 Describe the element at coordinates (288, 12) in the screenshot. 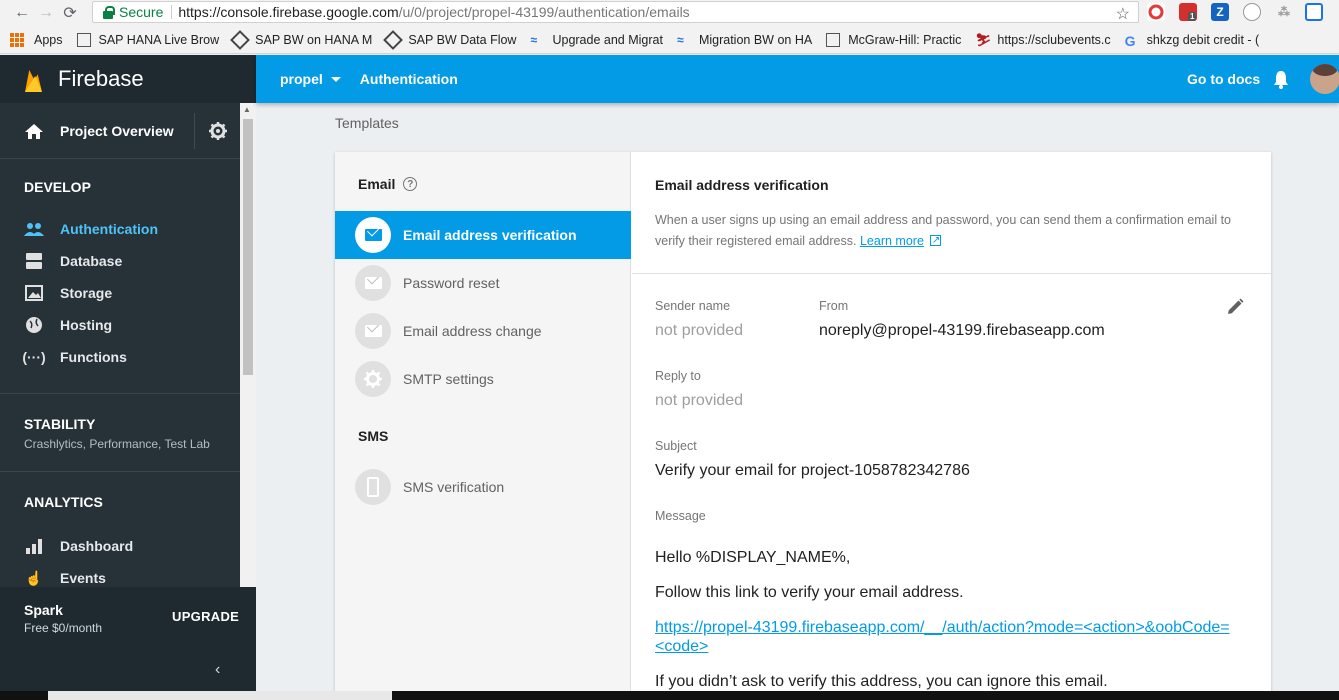

I see `url-host: https://console.firebase.google.com` at that location.